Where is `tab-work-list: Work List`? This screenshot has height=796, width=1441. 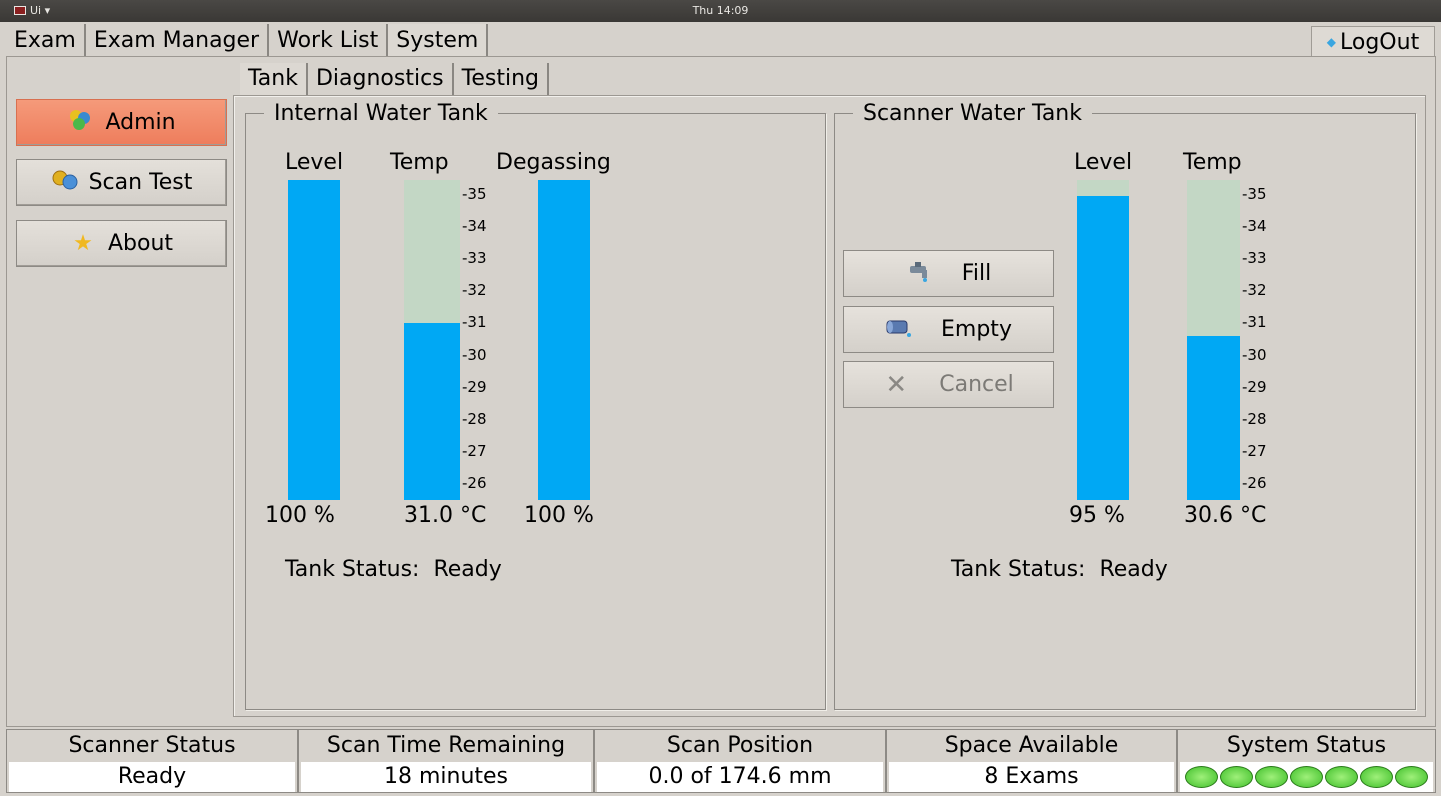
tab-work-list: Work List is located at coordinates (329, 40).